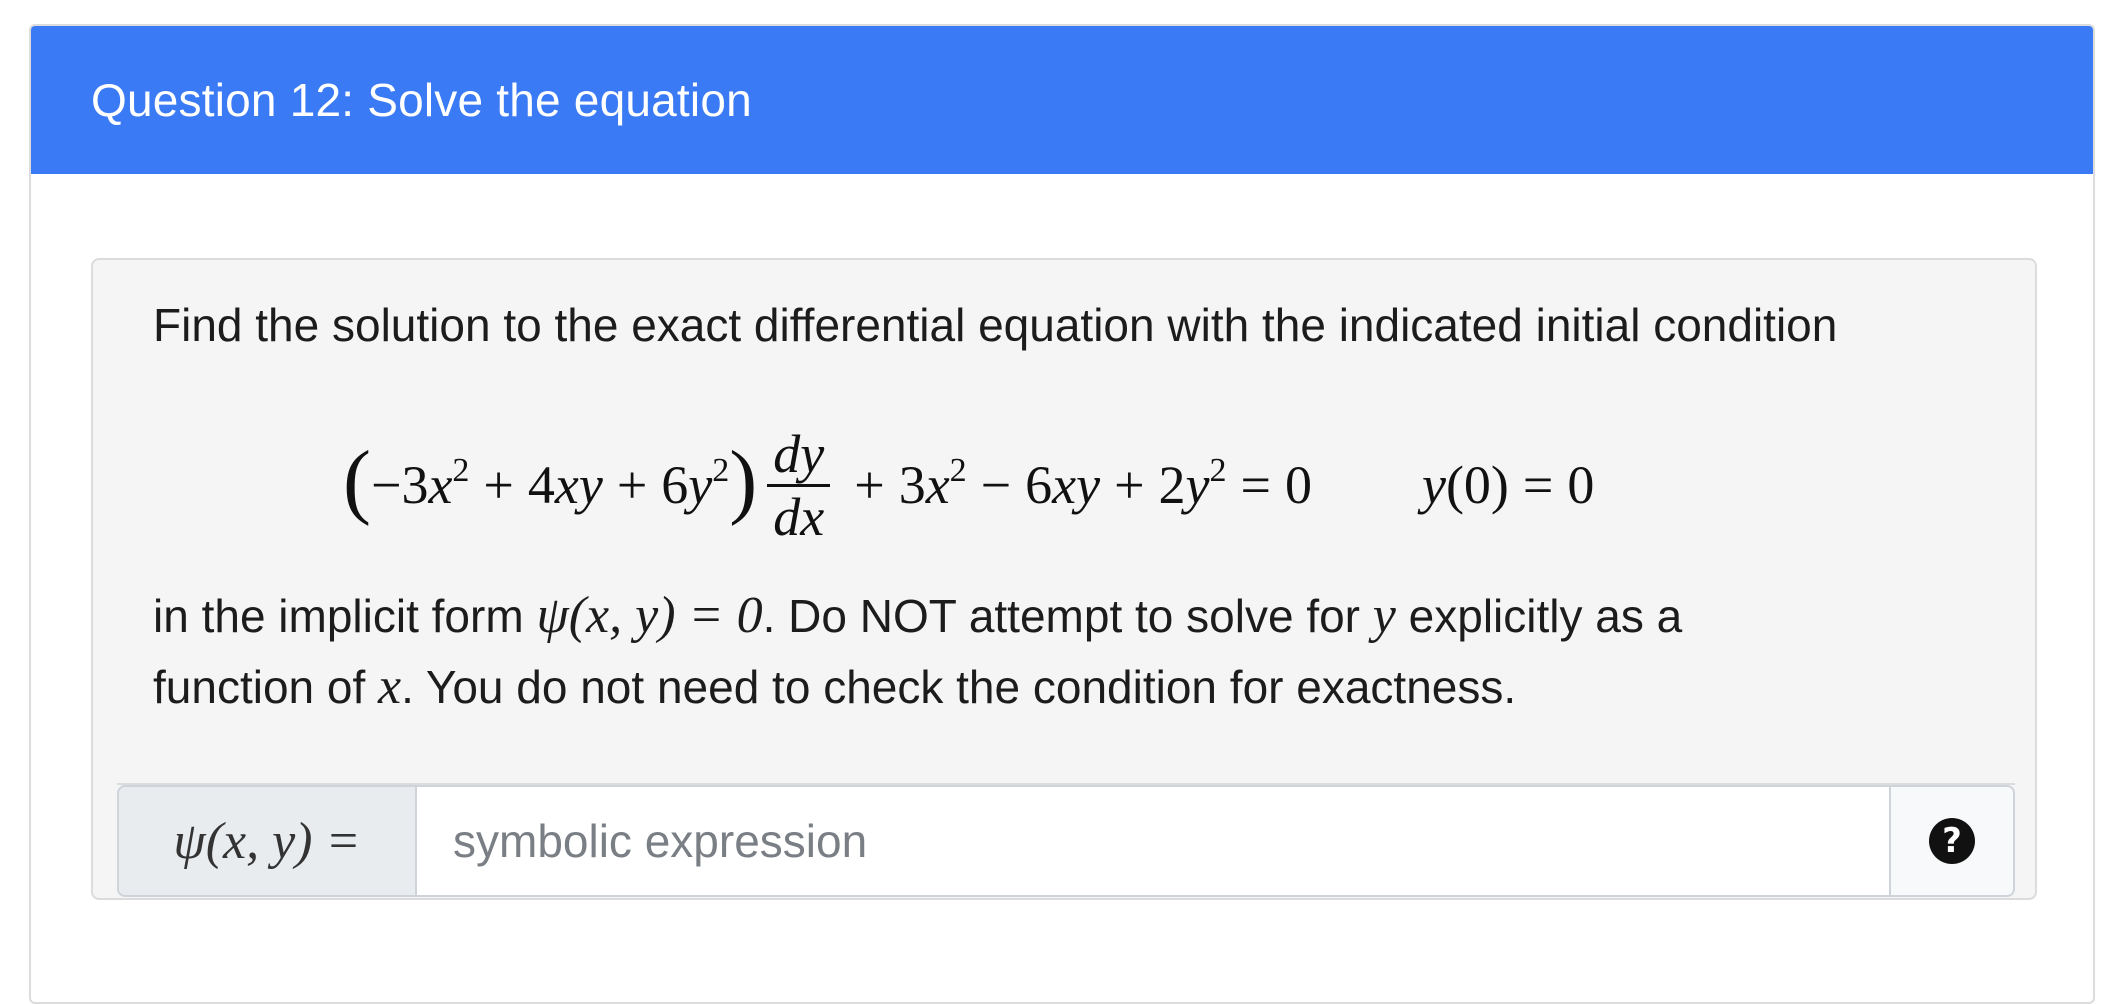 This screenshot has width=2116, height=1004. I want to click on answer-input-group: ψ(x, y) = ?, so click(1066, 840).